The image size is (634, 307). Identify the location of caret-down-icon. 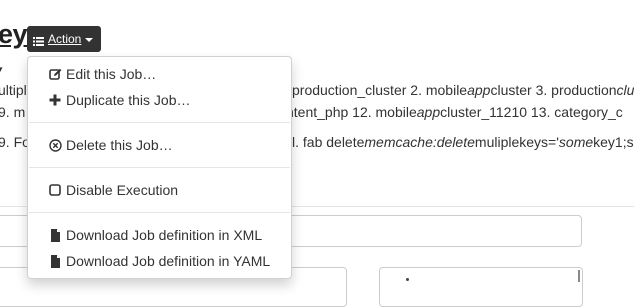
(89, 39).